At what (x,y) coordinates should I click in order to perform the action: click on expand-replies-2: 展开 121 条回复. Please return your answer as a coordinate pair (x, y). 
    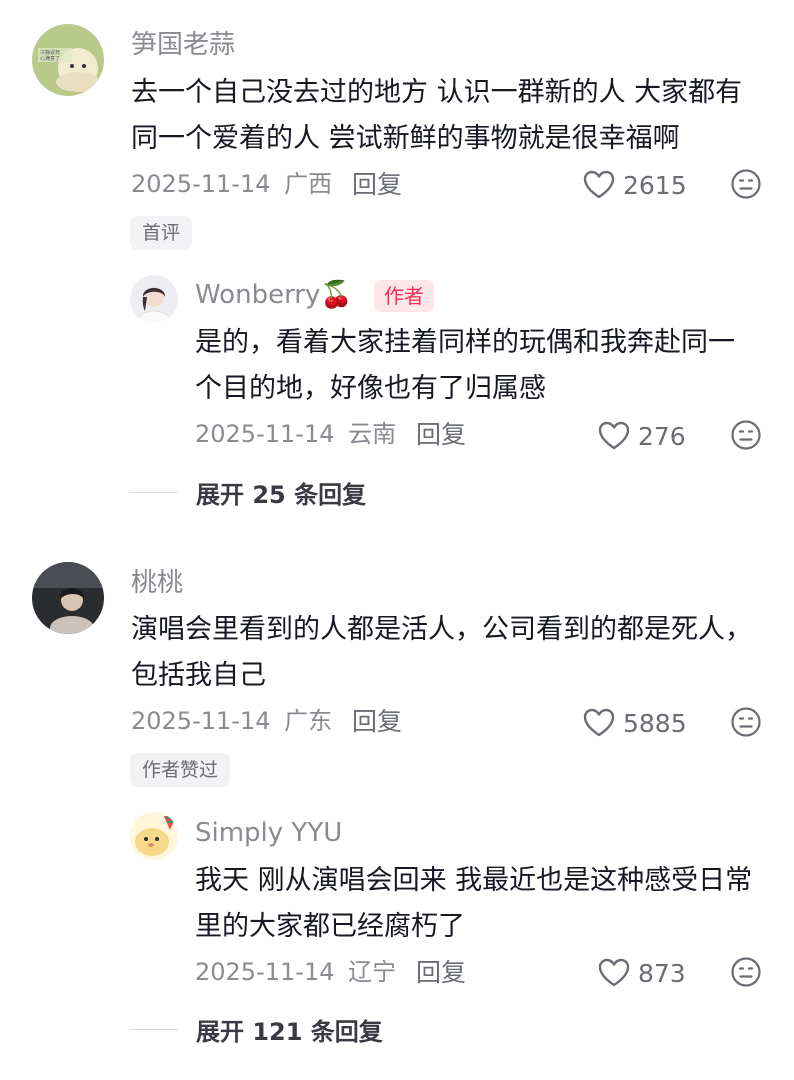
    Looking at the image, I should click on (256, 1029).